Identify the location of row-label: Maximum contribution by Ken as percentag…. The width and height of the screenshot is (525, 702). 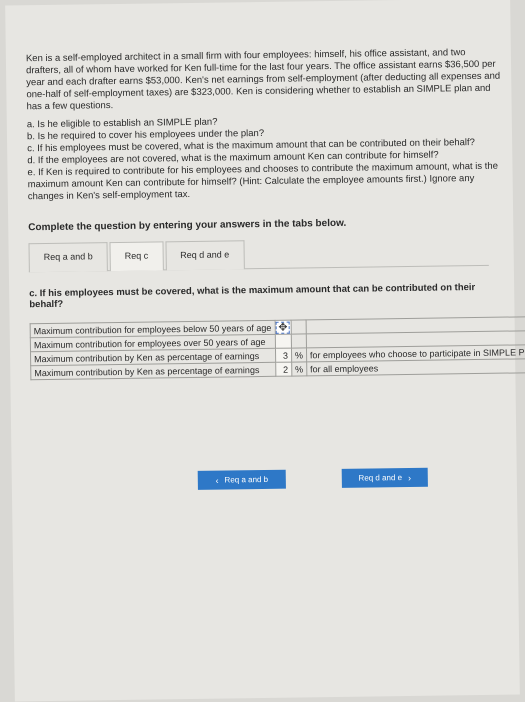
(153, 371).